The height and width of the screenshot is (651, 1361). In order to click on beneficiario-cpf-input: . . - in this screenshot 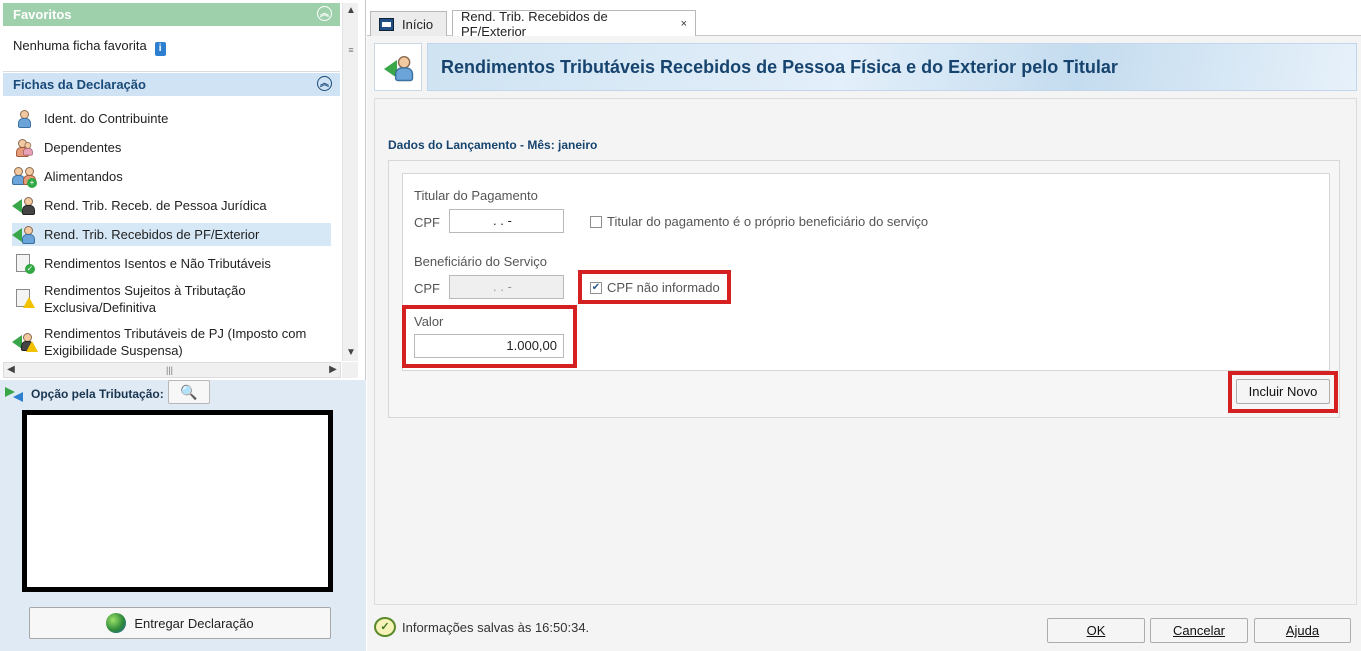, I will do `click(506, 287)`.